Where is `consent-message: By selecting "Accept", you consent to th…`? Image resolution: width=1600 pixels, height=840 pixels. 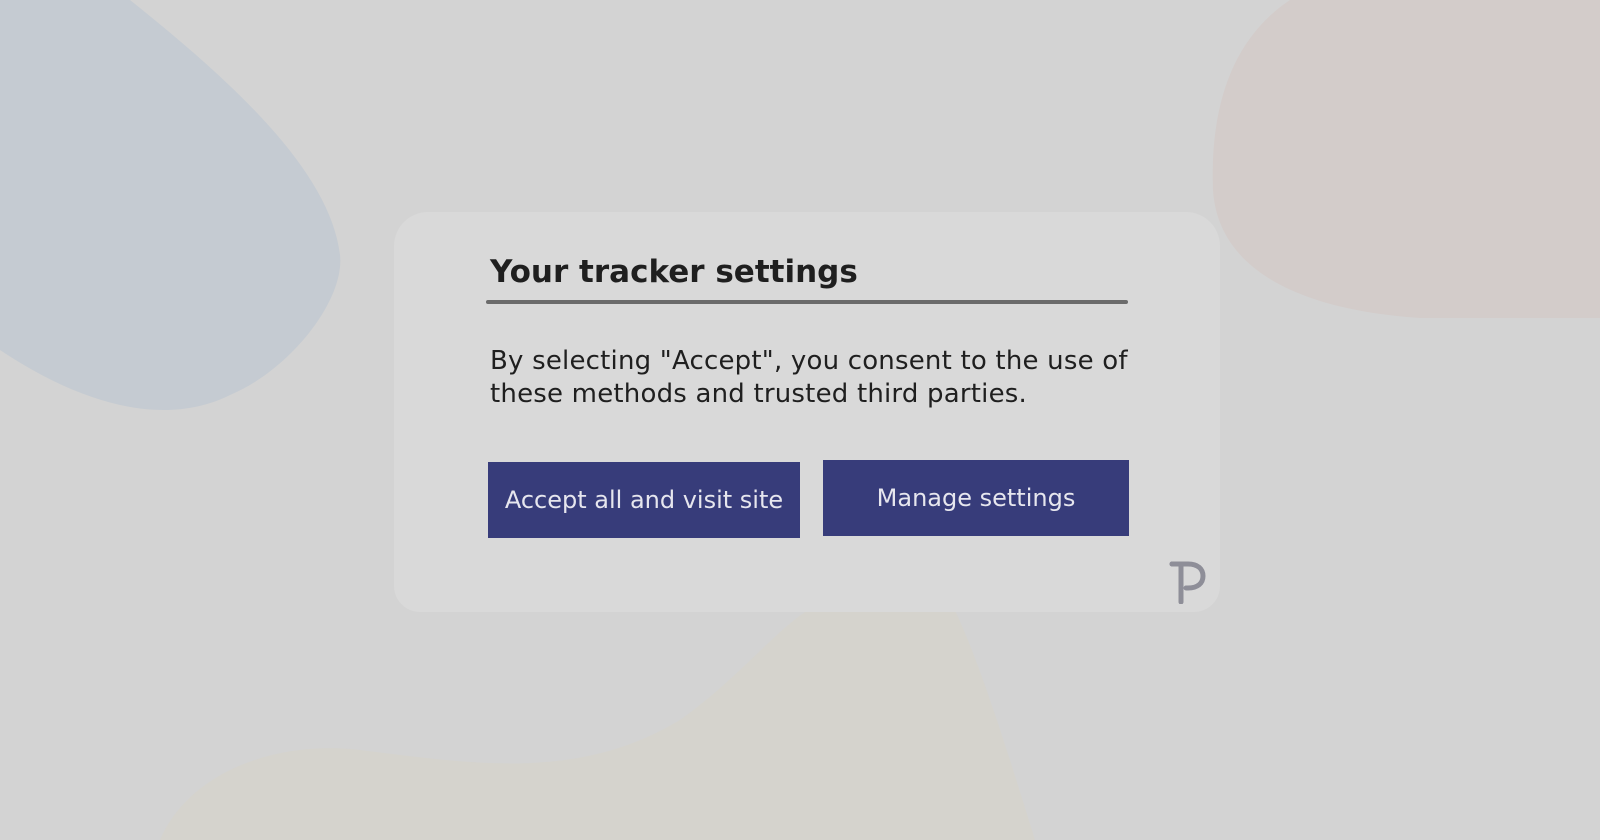
consent-message: By selecting "Accept", you consent to th… is located at coordinates (809, 377).